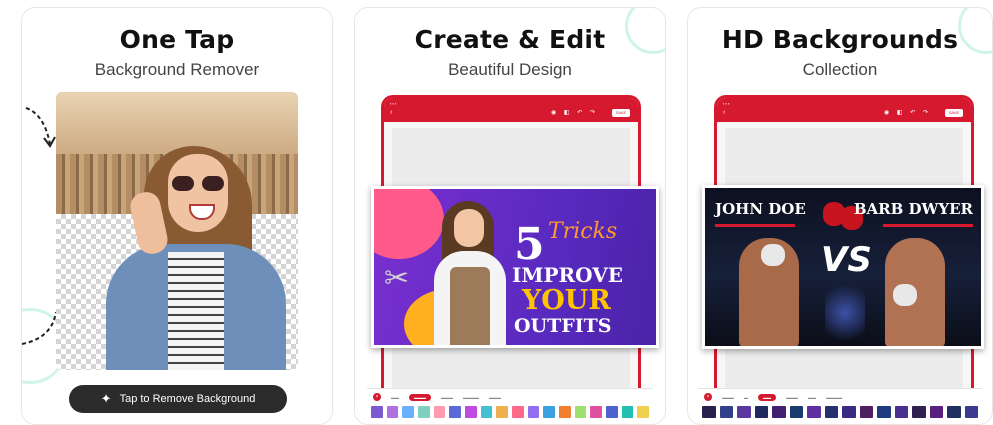  I want to click on fighter-right-name: BARB DWYER, so click(913, 209).